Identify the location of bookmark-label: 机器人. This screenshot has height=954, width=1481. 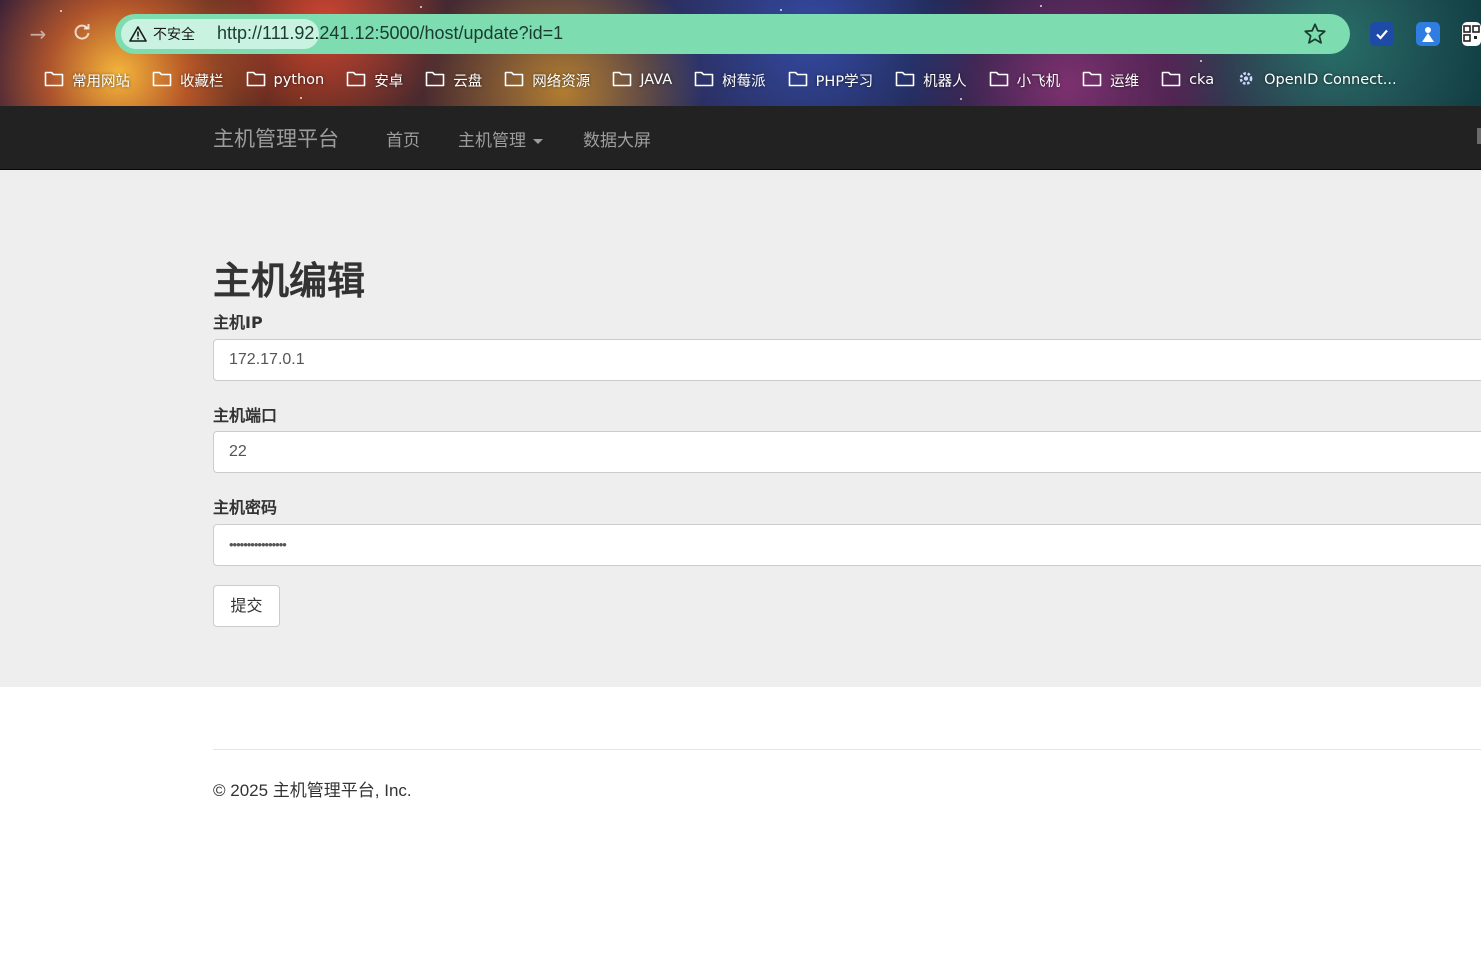
(945, 81).